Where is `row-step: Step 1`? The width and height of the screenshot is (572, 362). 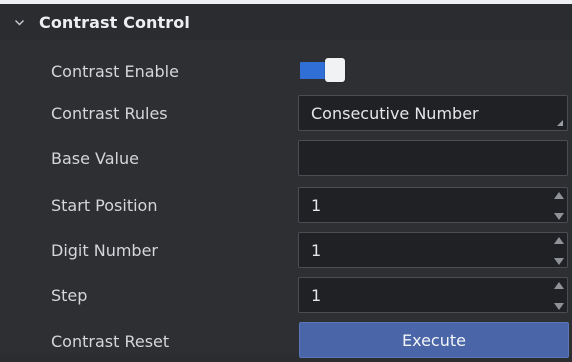
row-step: Step 1 is located at coordinates (286, 295).